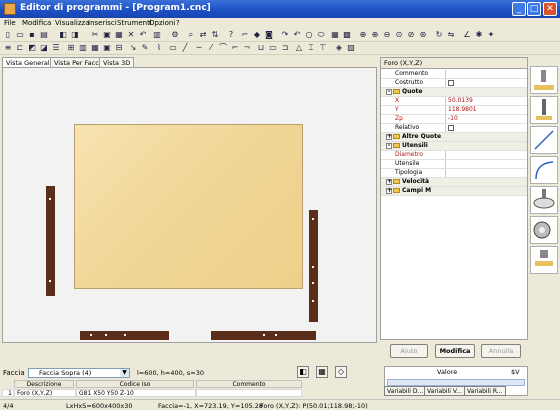 Image resolution: width=560 pixels, height=410 pixels. I want to click on grid-icon: ▥, so click(157, 35).